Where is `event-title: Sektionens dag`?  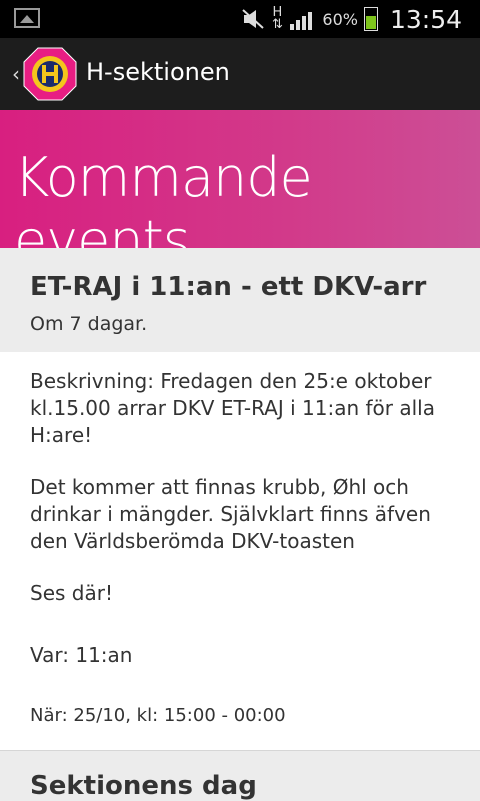
event-title: Sektionens dag is located at coordinates (143, 786).